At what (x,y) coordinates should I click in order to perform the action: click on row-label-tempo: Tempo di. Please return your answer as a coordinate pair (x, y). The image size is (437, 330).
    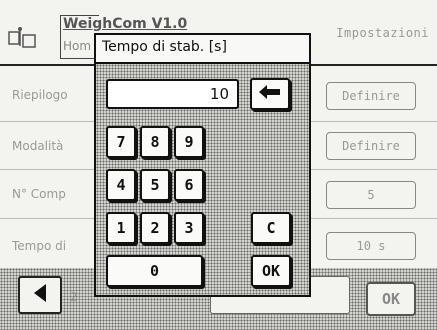
    Looking at the image, I should click on (39, 246).